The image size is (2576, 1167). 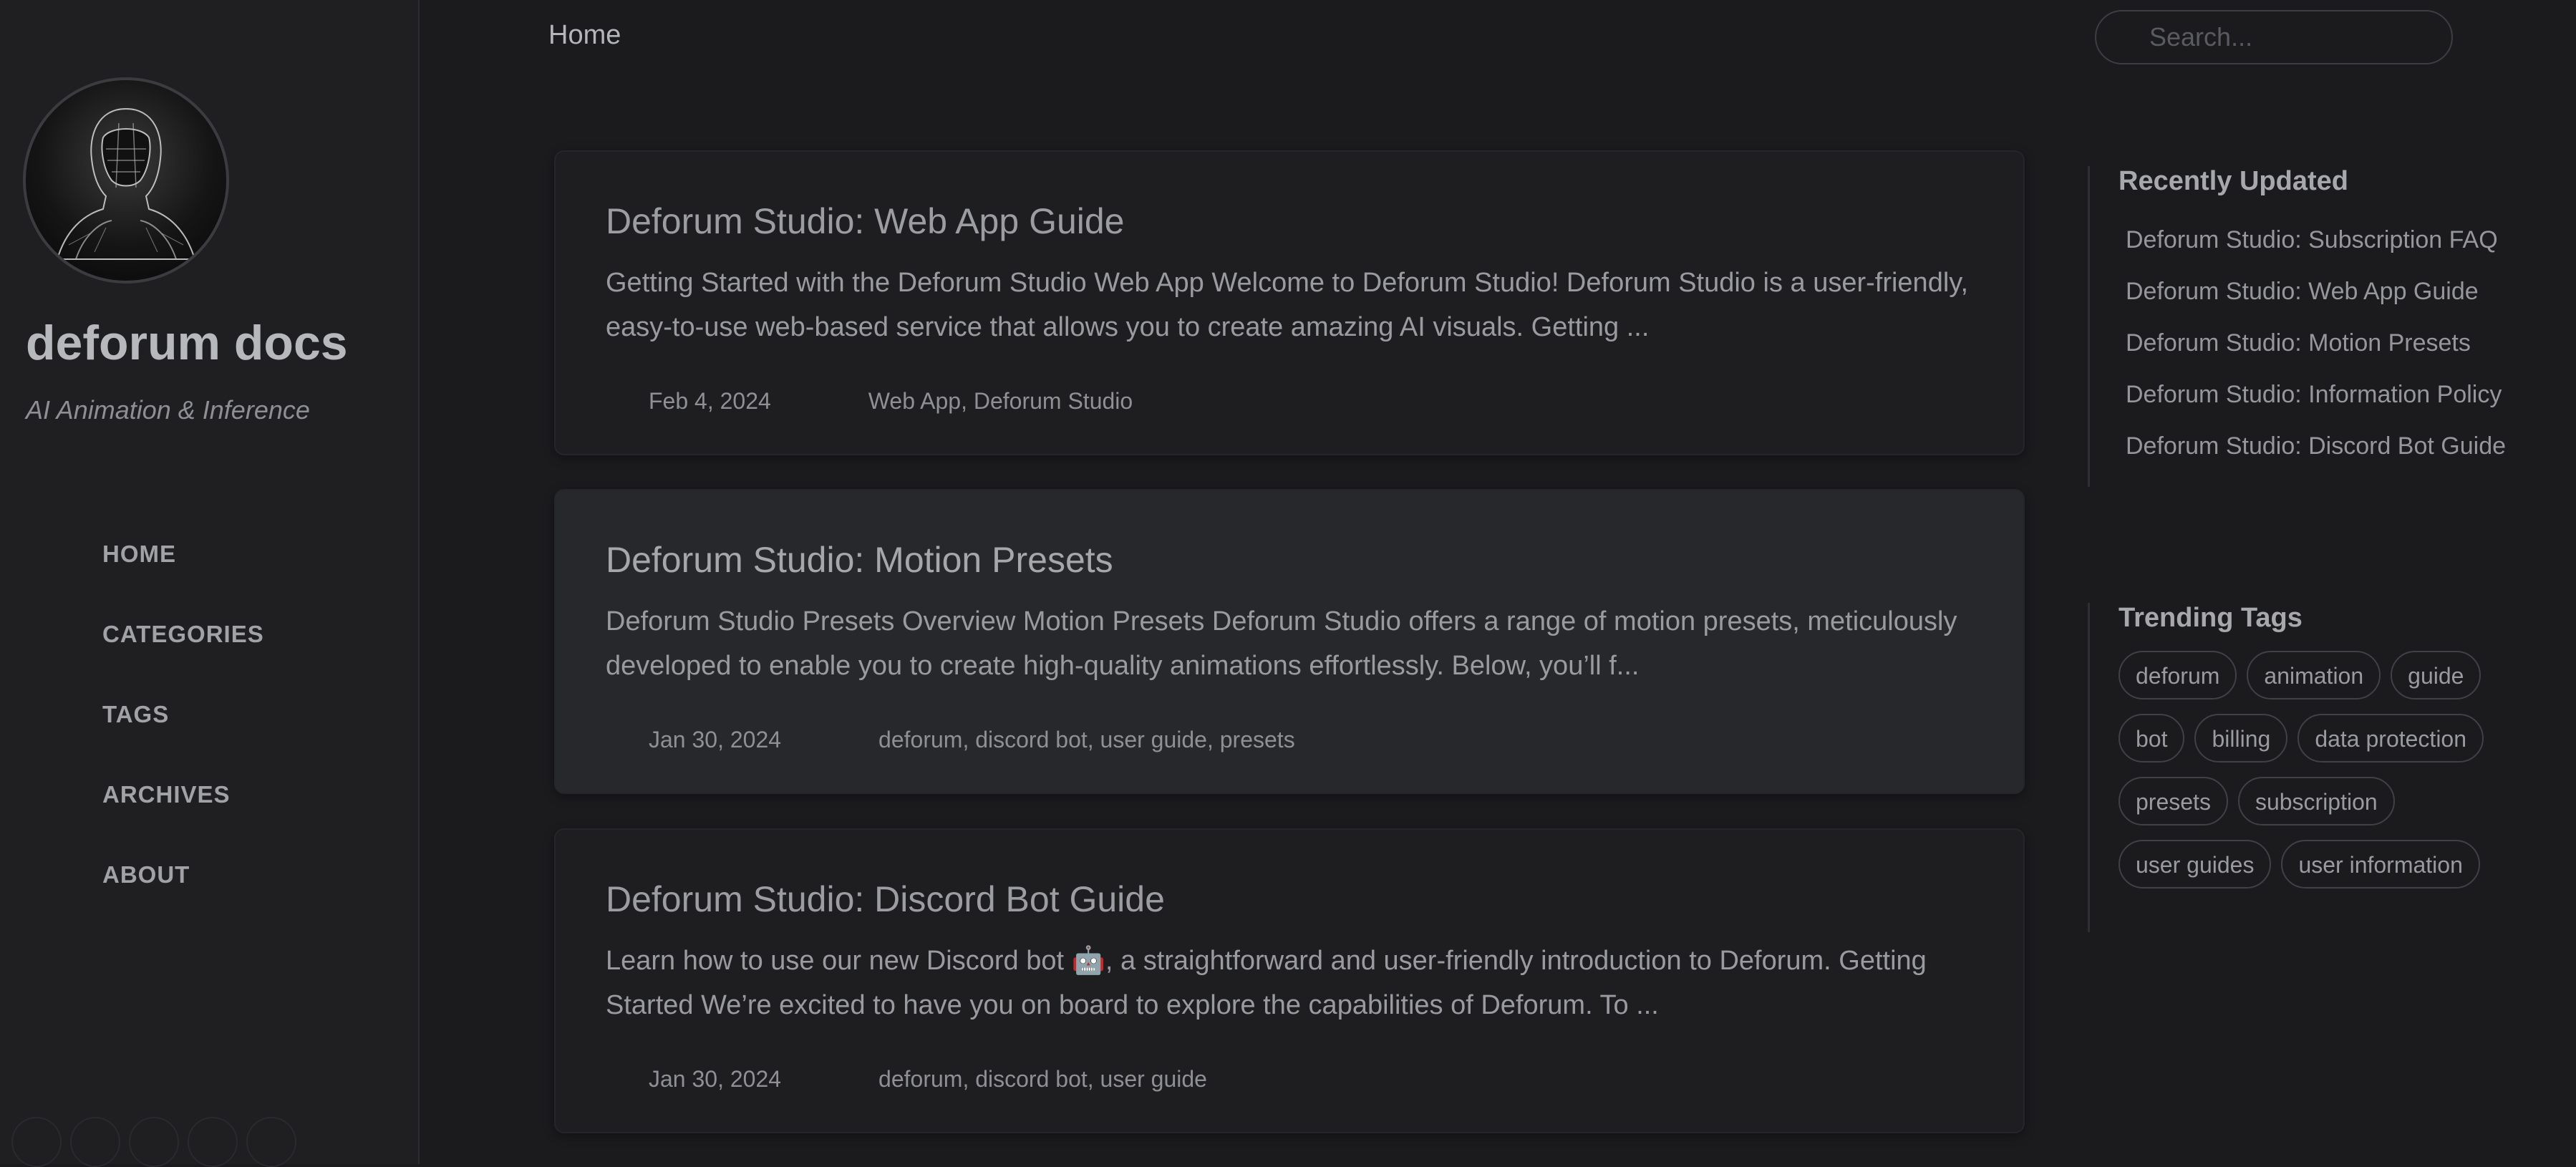 I want to click on tag-chip: user information, so click(x=2381, y=864).